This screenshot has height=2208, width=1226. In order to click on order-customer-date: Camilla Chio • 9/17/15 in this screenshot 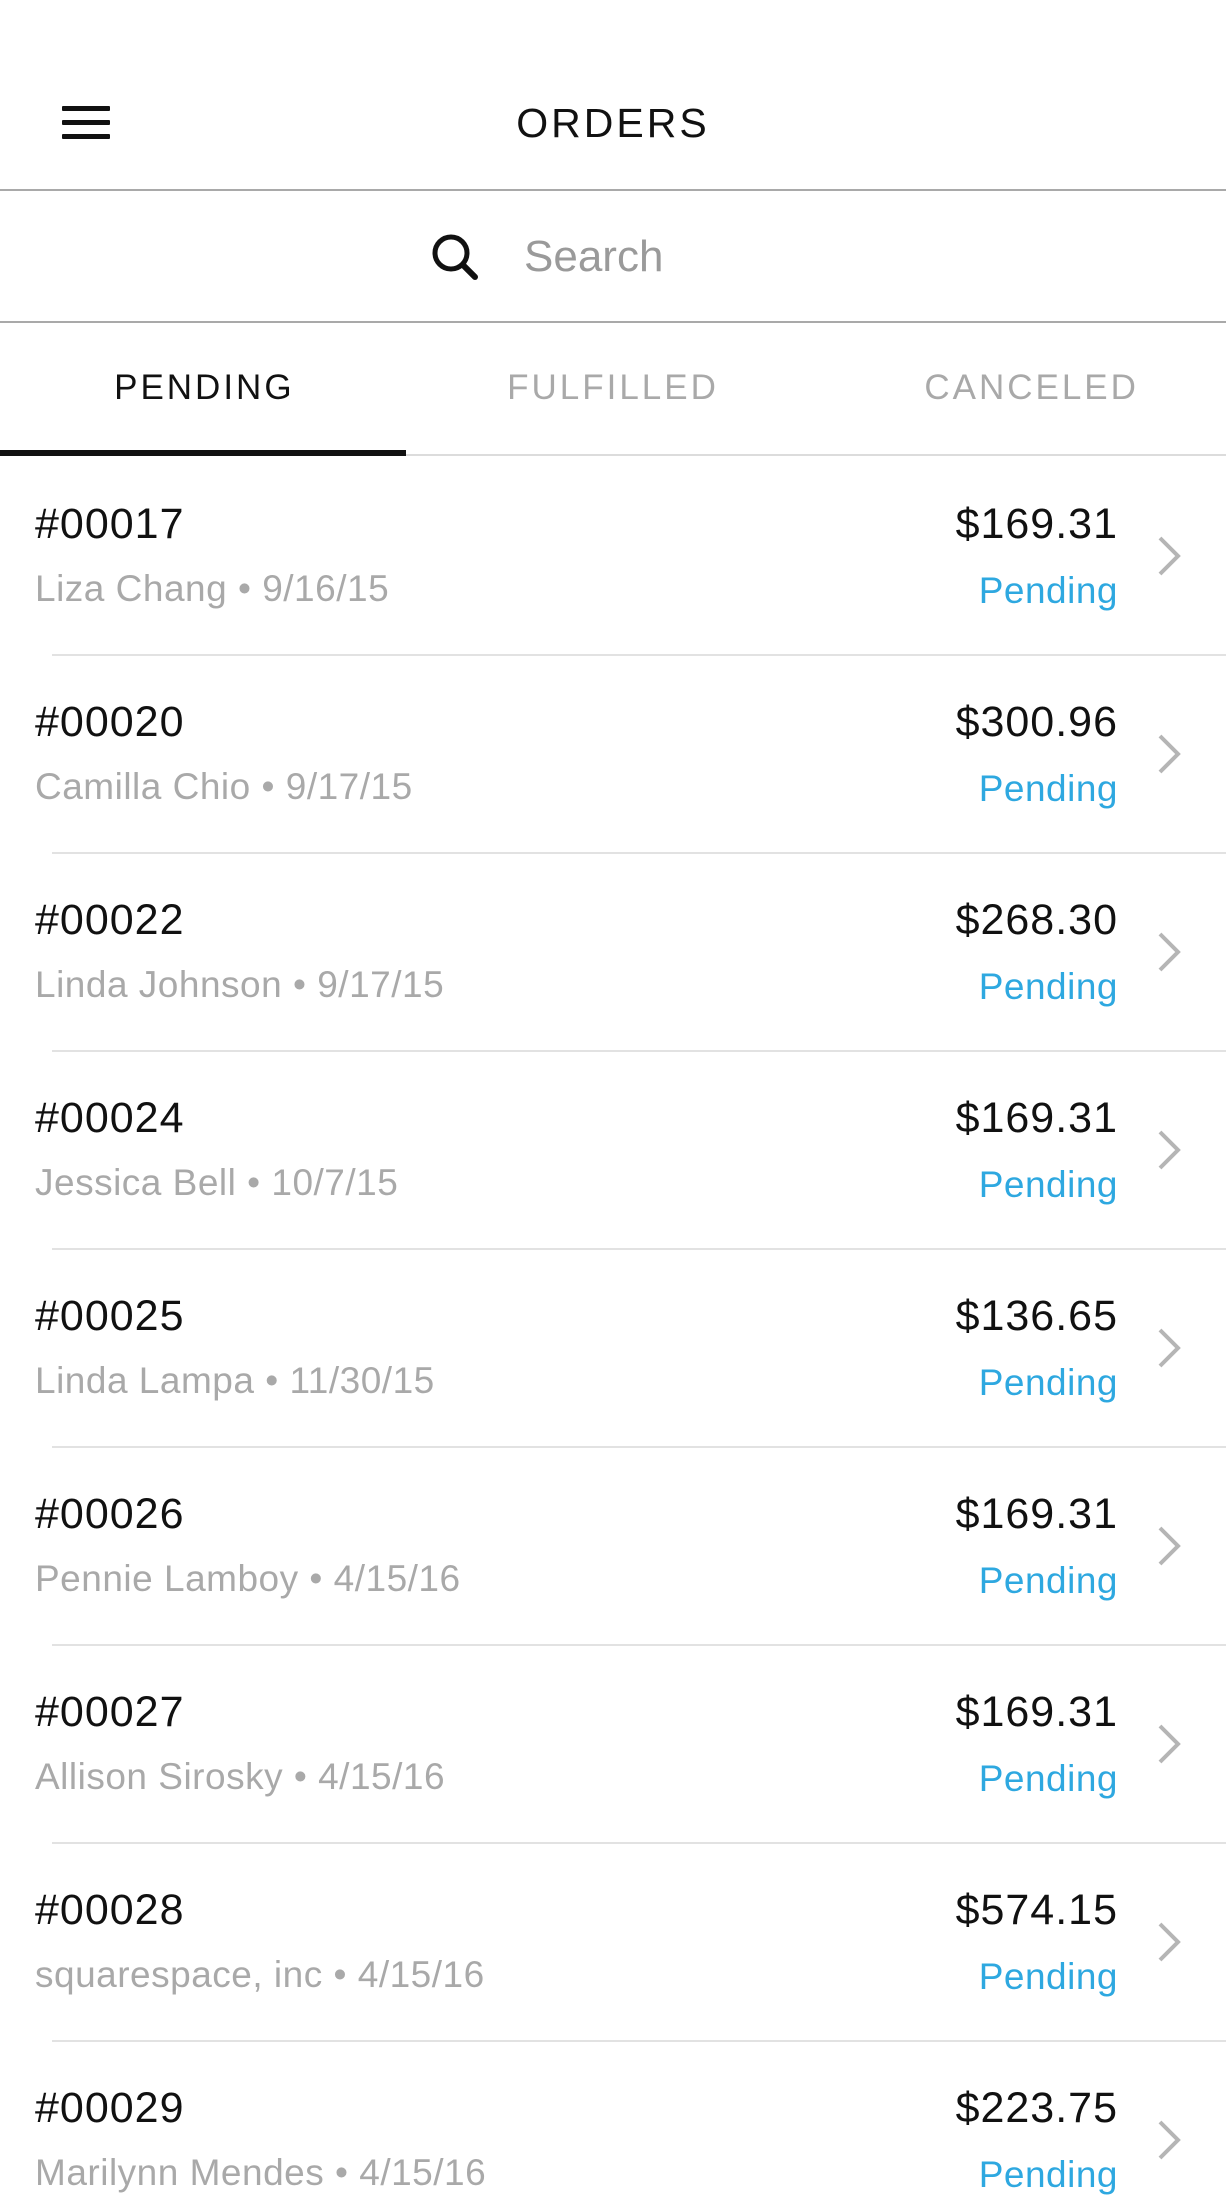, I will do `click(224, 786)`.